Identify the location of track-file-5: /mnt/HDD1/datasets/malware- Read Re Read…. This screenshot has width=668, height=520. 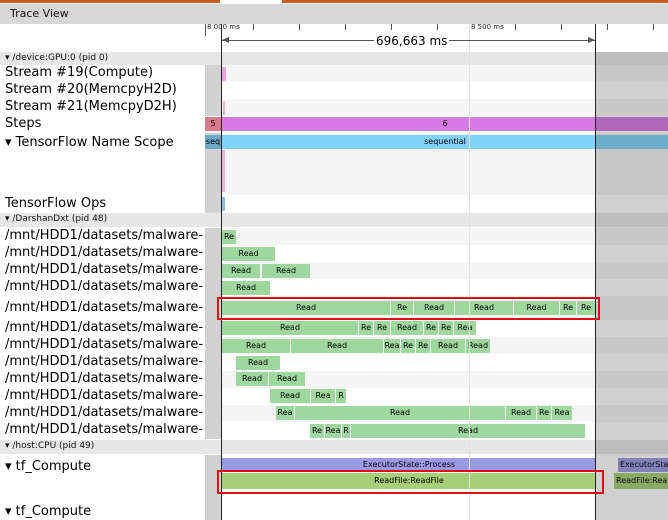
(334, 308).